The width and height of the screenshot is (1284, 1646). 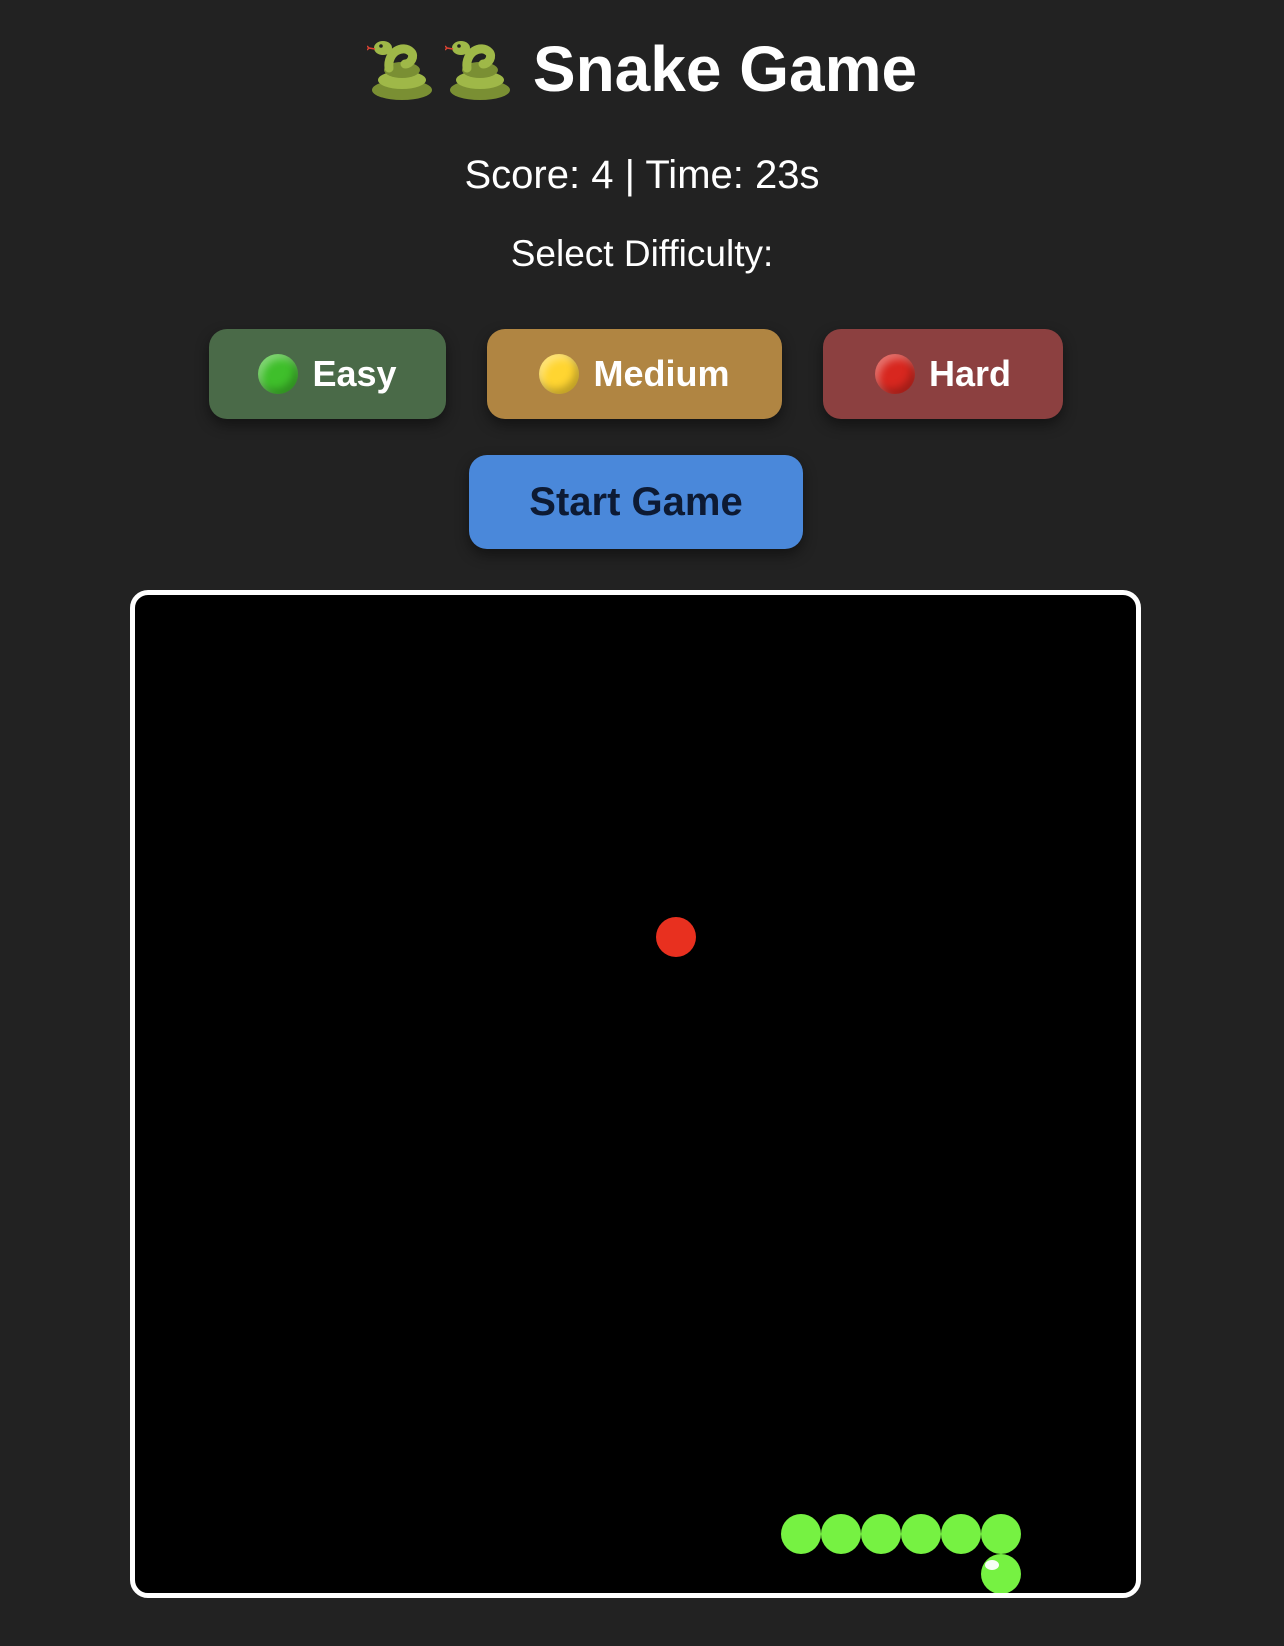 I want to click on hard-button-label: Hard, so click(x=970, y=373).